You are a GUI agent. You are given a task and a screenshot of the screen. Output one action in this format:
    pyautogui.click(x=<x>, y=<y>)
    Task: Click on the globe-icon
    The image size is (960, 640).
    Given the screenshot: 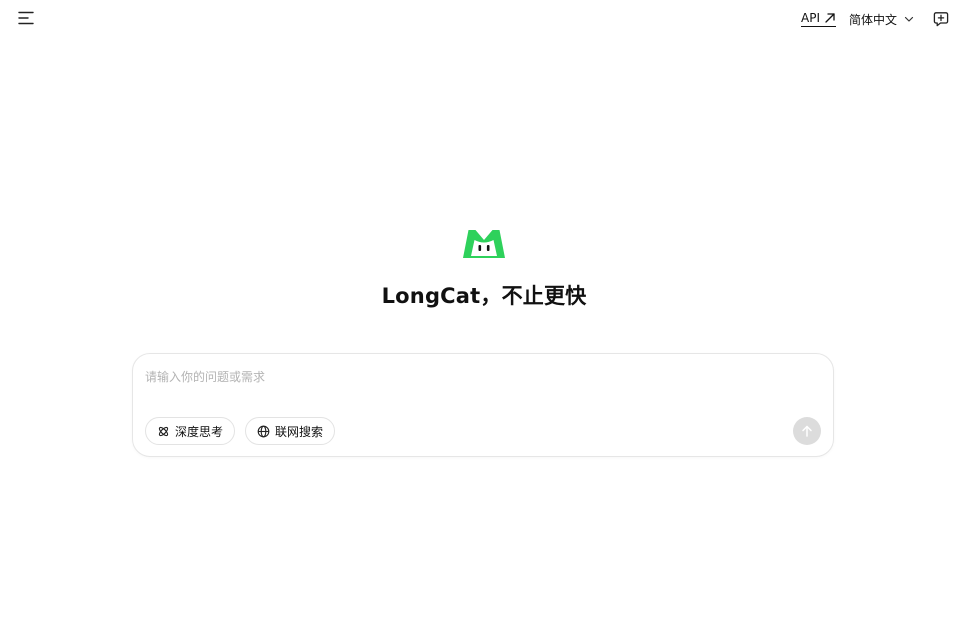 What is the action you would take?
    pyautogui.click(x=263, y=431)
    